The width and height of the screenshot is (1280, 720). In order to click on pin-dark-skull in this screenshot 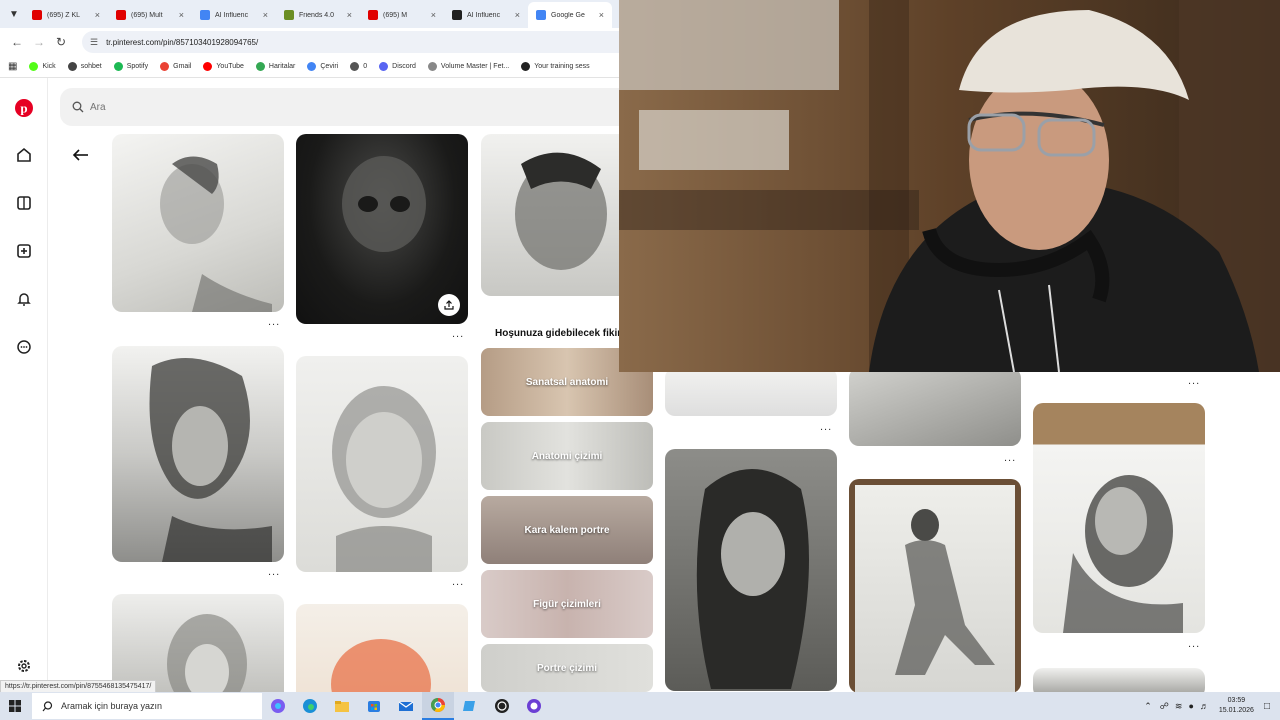, I will do `click(382, 229)`.